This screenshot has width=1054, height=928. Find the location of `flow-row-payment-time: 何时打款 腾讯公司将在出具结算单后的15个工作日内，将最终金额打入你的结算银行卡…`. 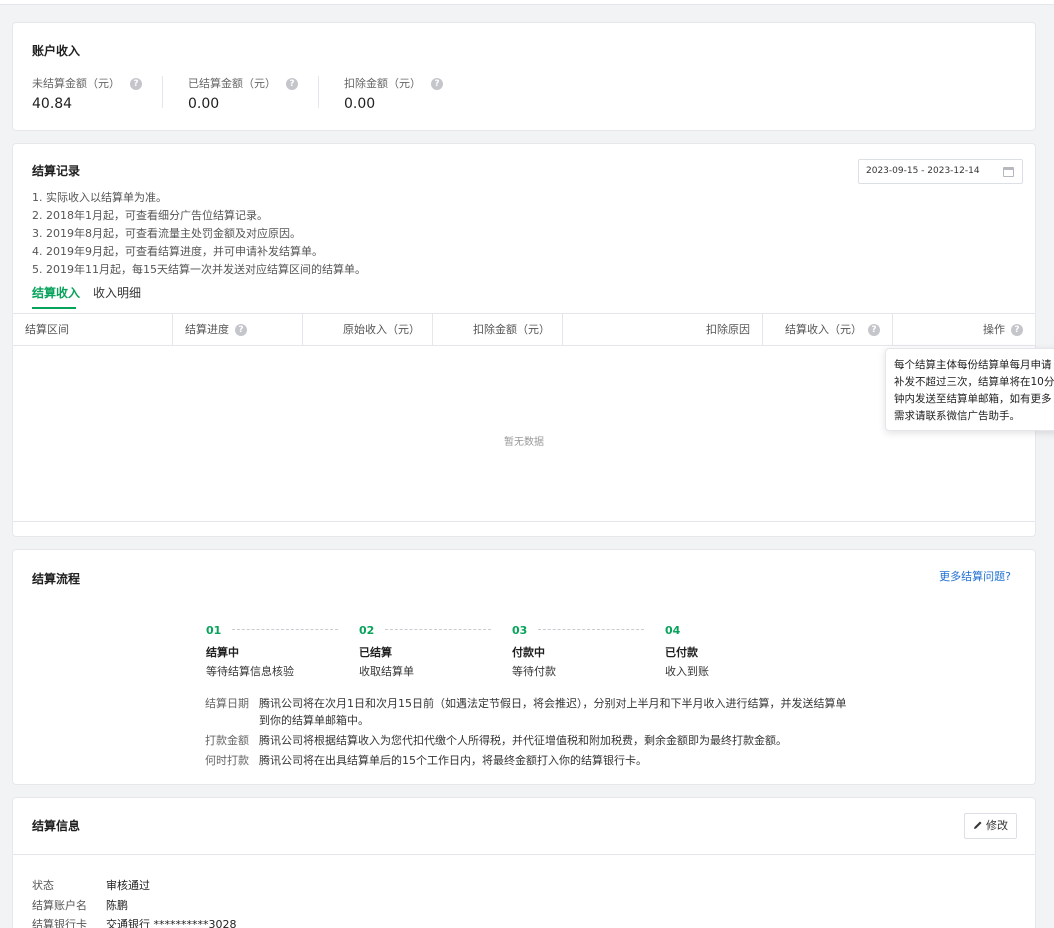

flow-row-payment-time: 何时打款 腾讯公司将在出具结算单后的15个工作日内，将最终金额打入你的结算银行卡… is located at coordinates (530, 760).